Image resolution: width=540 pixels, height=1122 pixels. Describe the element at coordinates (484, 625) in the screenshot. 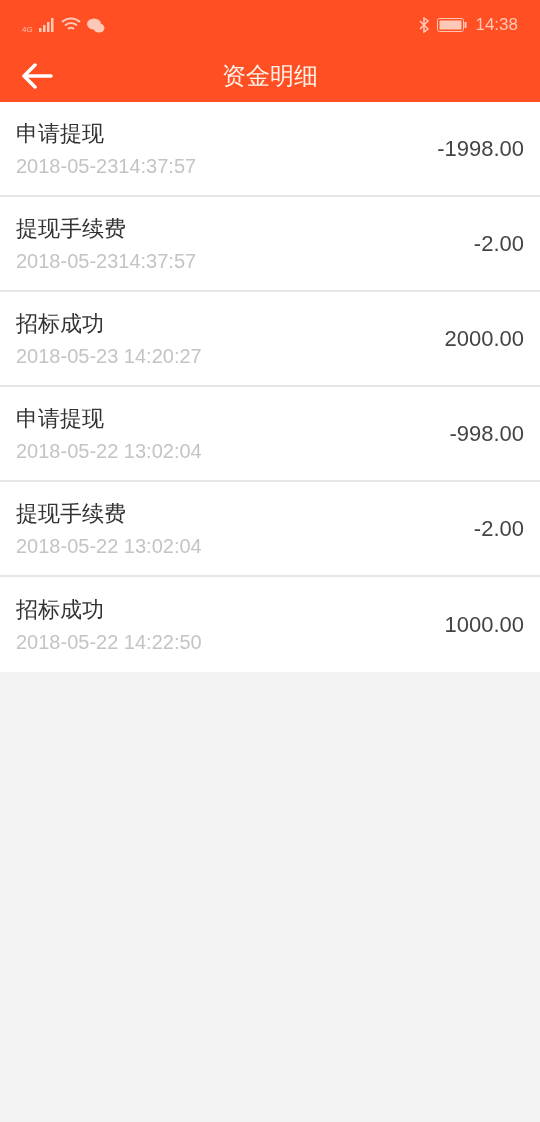

I see `transaction-amount: 1000.00` at that location.